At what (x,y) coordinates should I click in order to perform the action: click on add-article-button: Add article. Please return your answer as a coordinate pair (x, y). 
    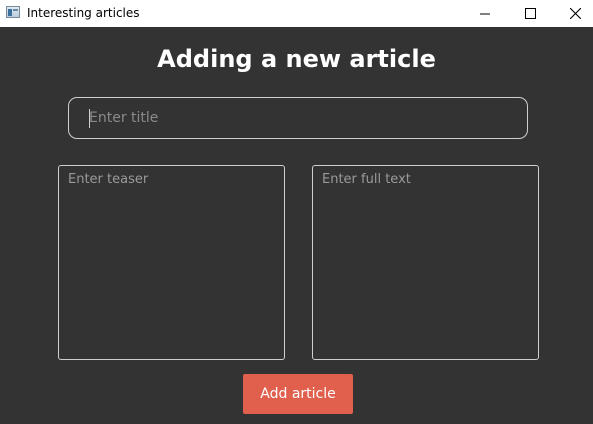
    Looking at the image, I should click on (298, 394).